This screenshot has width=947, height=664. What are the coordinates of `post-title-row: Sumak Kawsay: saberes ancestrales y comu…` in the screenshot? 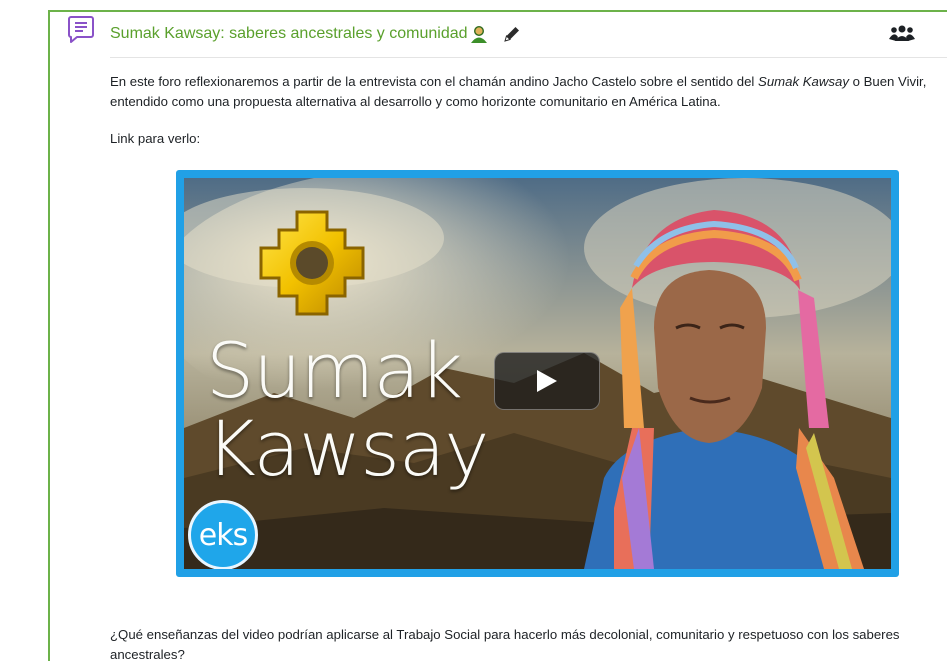 It's located at (316, 34).